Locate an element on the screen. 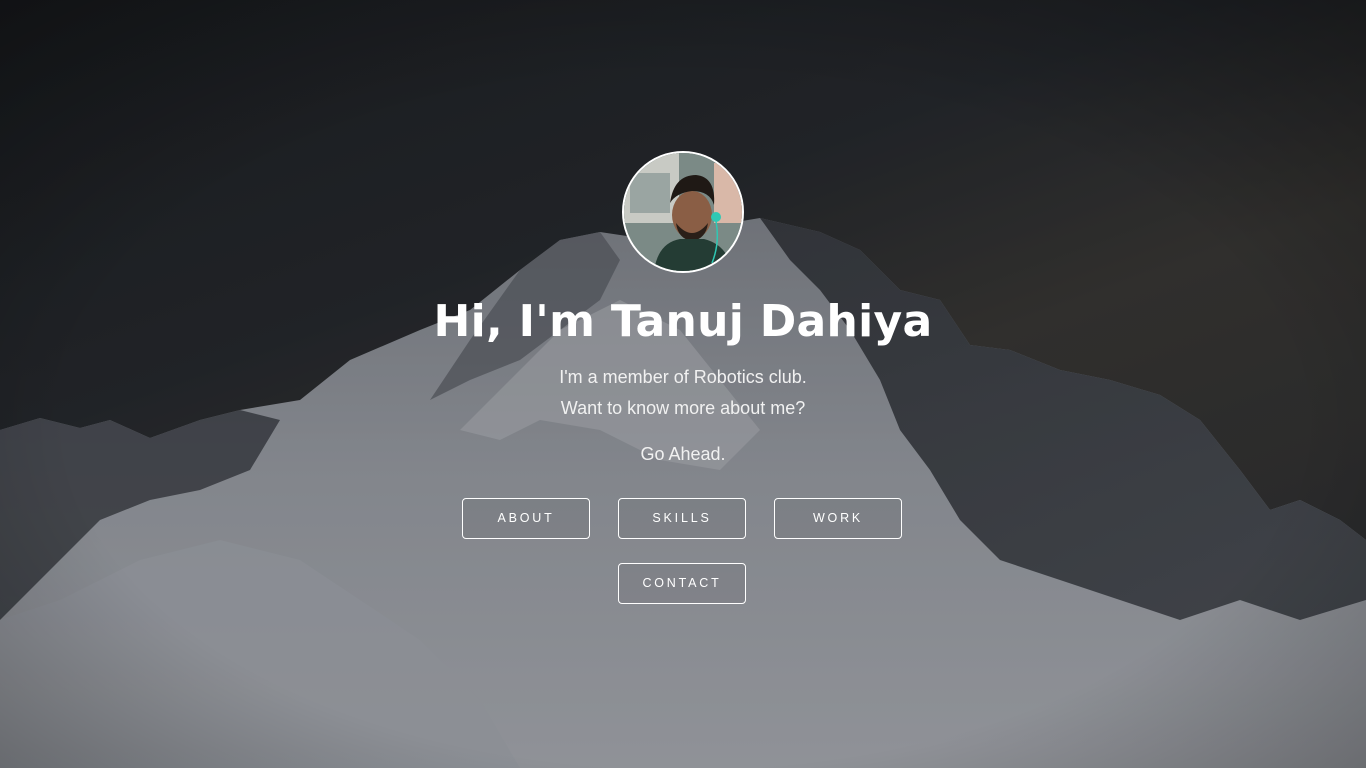 The image size is (1366, 768). skills-button: SKILLS is located at coordinates (682, 518).